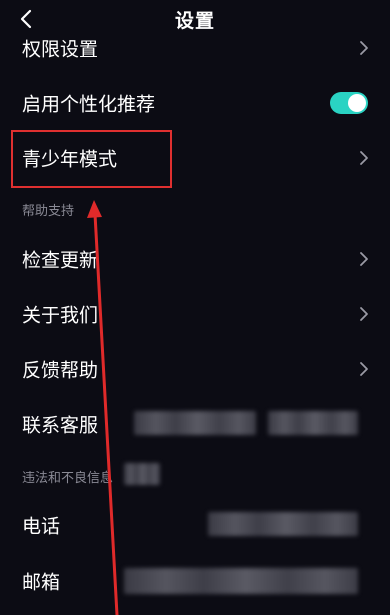 This screenshot has height=615, width=390. Describe the element at coordinates (195, 314) in the screenshot. I see `settings-row-about: 关于我们` at that location.